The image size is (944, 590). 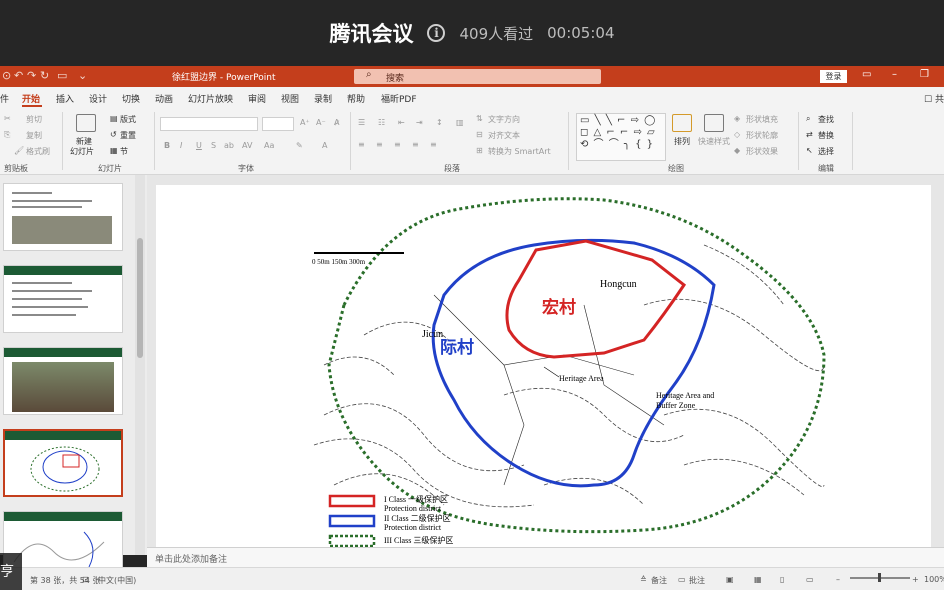 I want to click on replace-icon: ⇄, so click(x=809, y=134).